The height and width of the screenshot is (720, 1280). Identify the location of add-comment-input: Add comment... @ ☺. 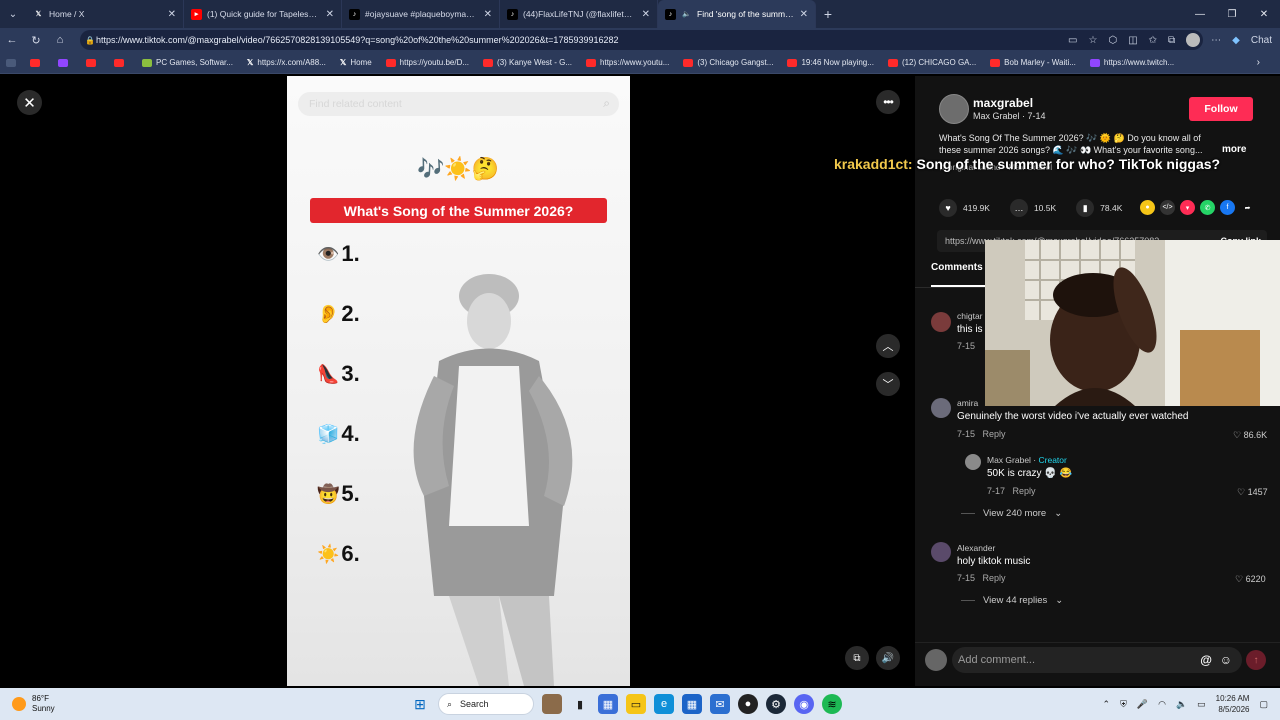
(1097, 660).